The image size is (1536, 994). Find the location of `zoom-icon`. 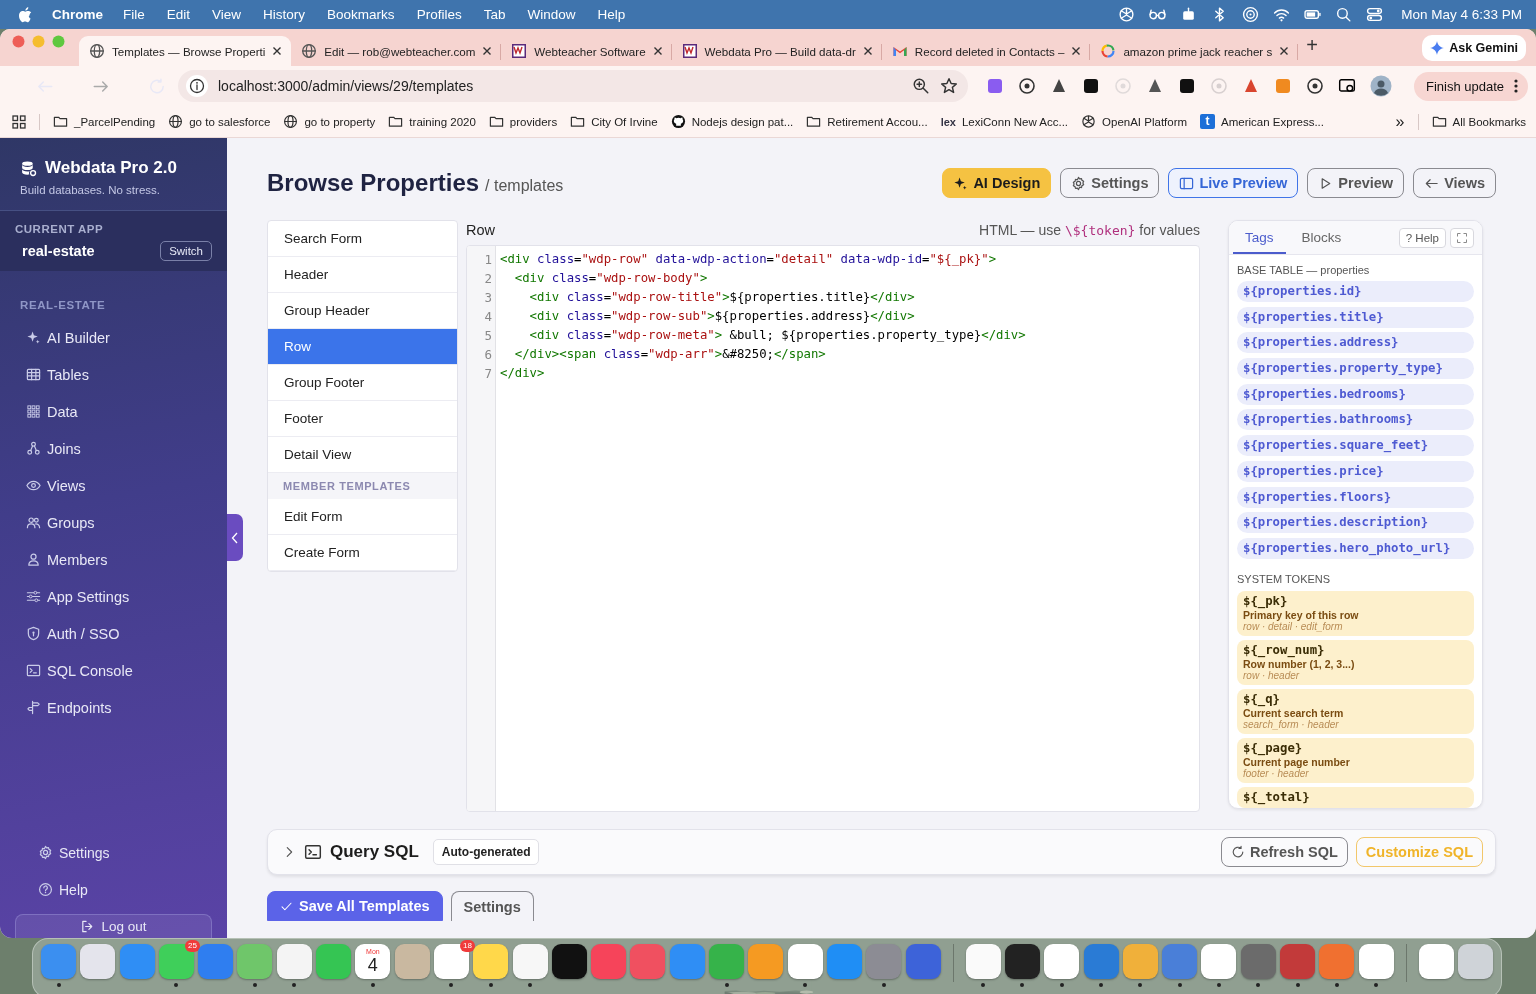

zoom-icon is located at coordinates (921, 86).